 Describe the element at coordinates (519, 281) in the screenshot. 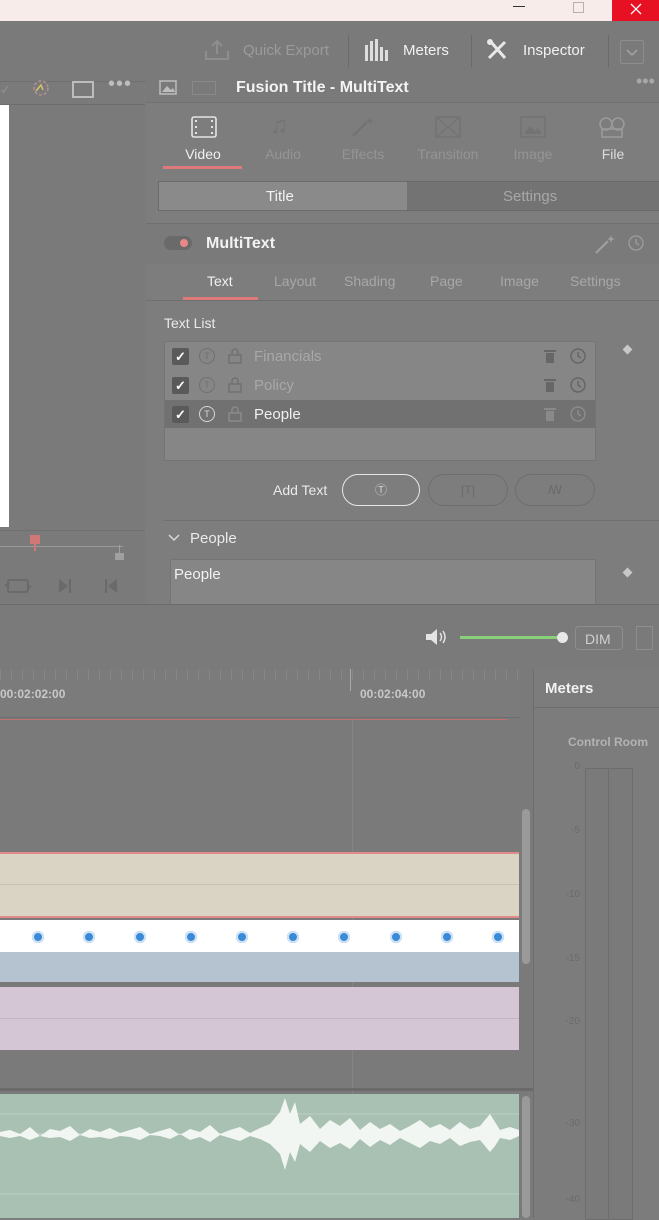

I see `subtab-image: Image` at that location.